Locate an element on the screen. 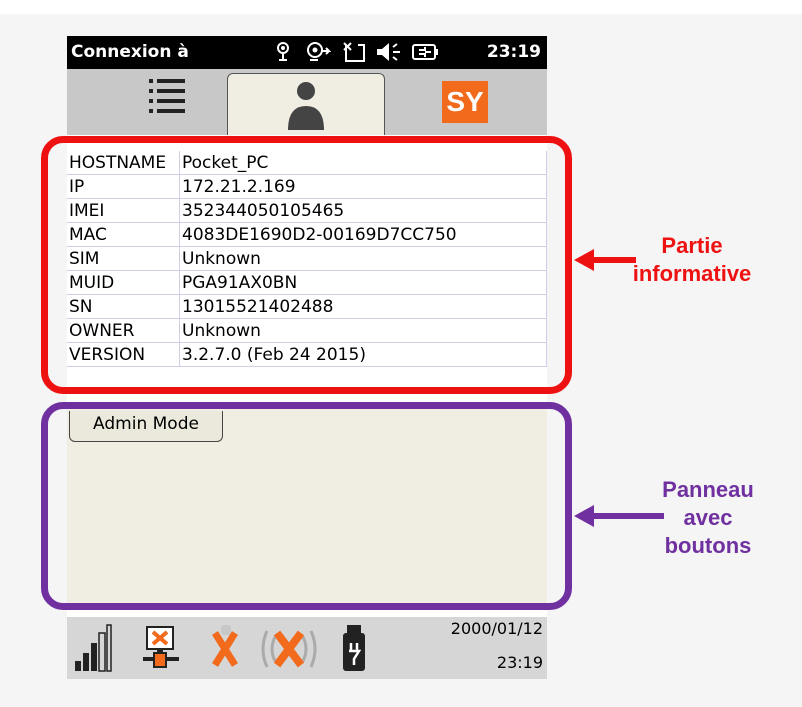 This screenshot has height=707, width=802. annotation-info: Partie informative is located at coordinates (692, 260).